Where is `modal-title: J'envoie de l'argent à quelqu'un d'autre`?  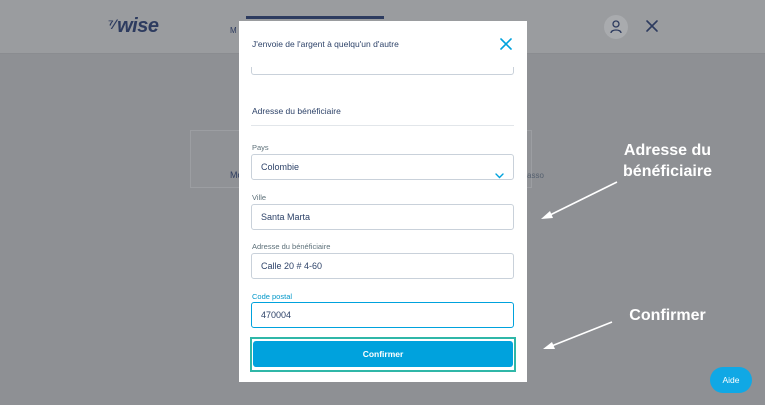
modal-title: J'envoie de l'argent à quelqu'un d'autre is located at coordinates (325, 44).